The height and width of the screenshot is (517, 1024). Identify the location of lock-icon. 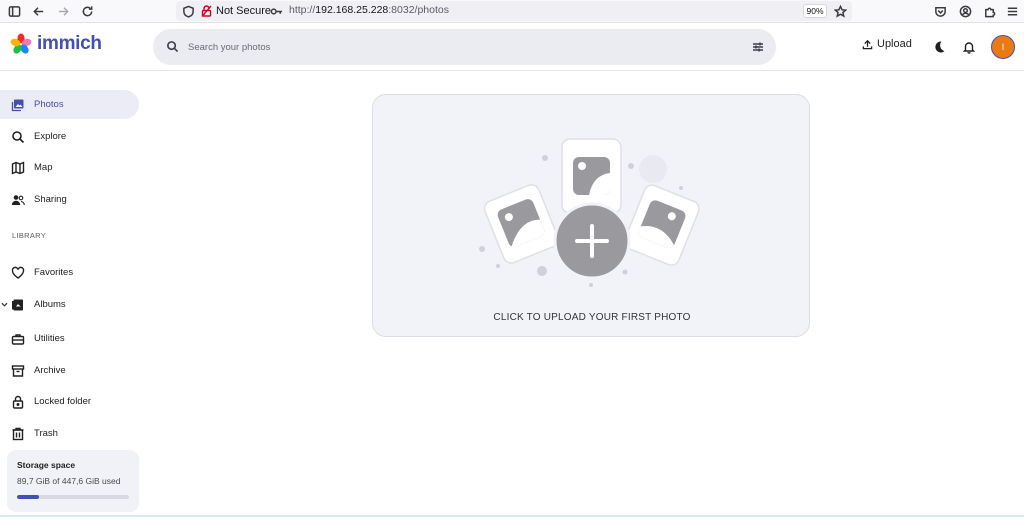
(17, 401).